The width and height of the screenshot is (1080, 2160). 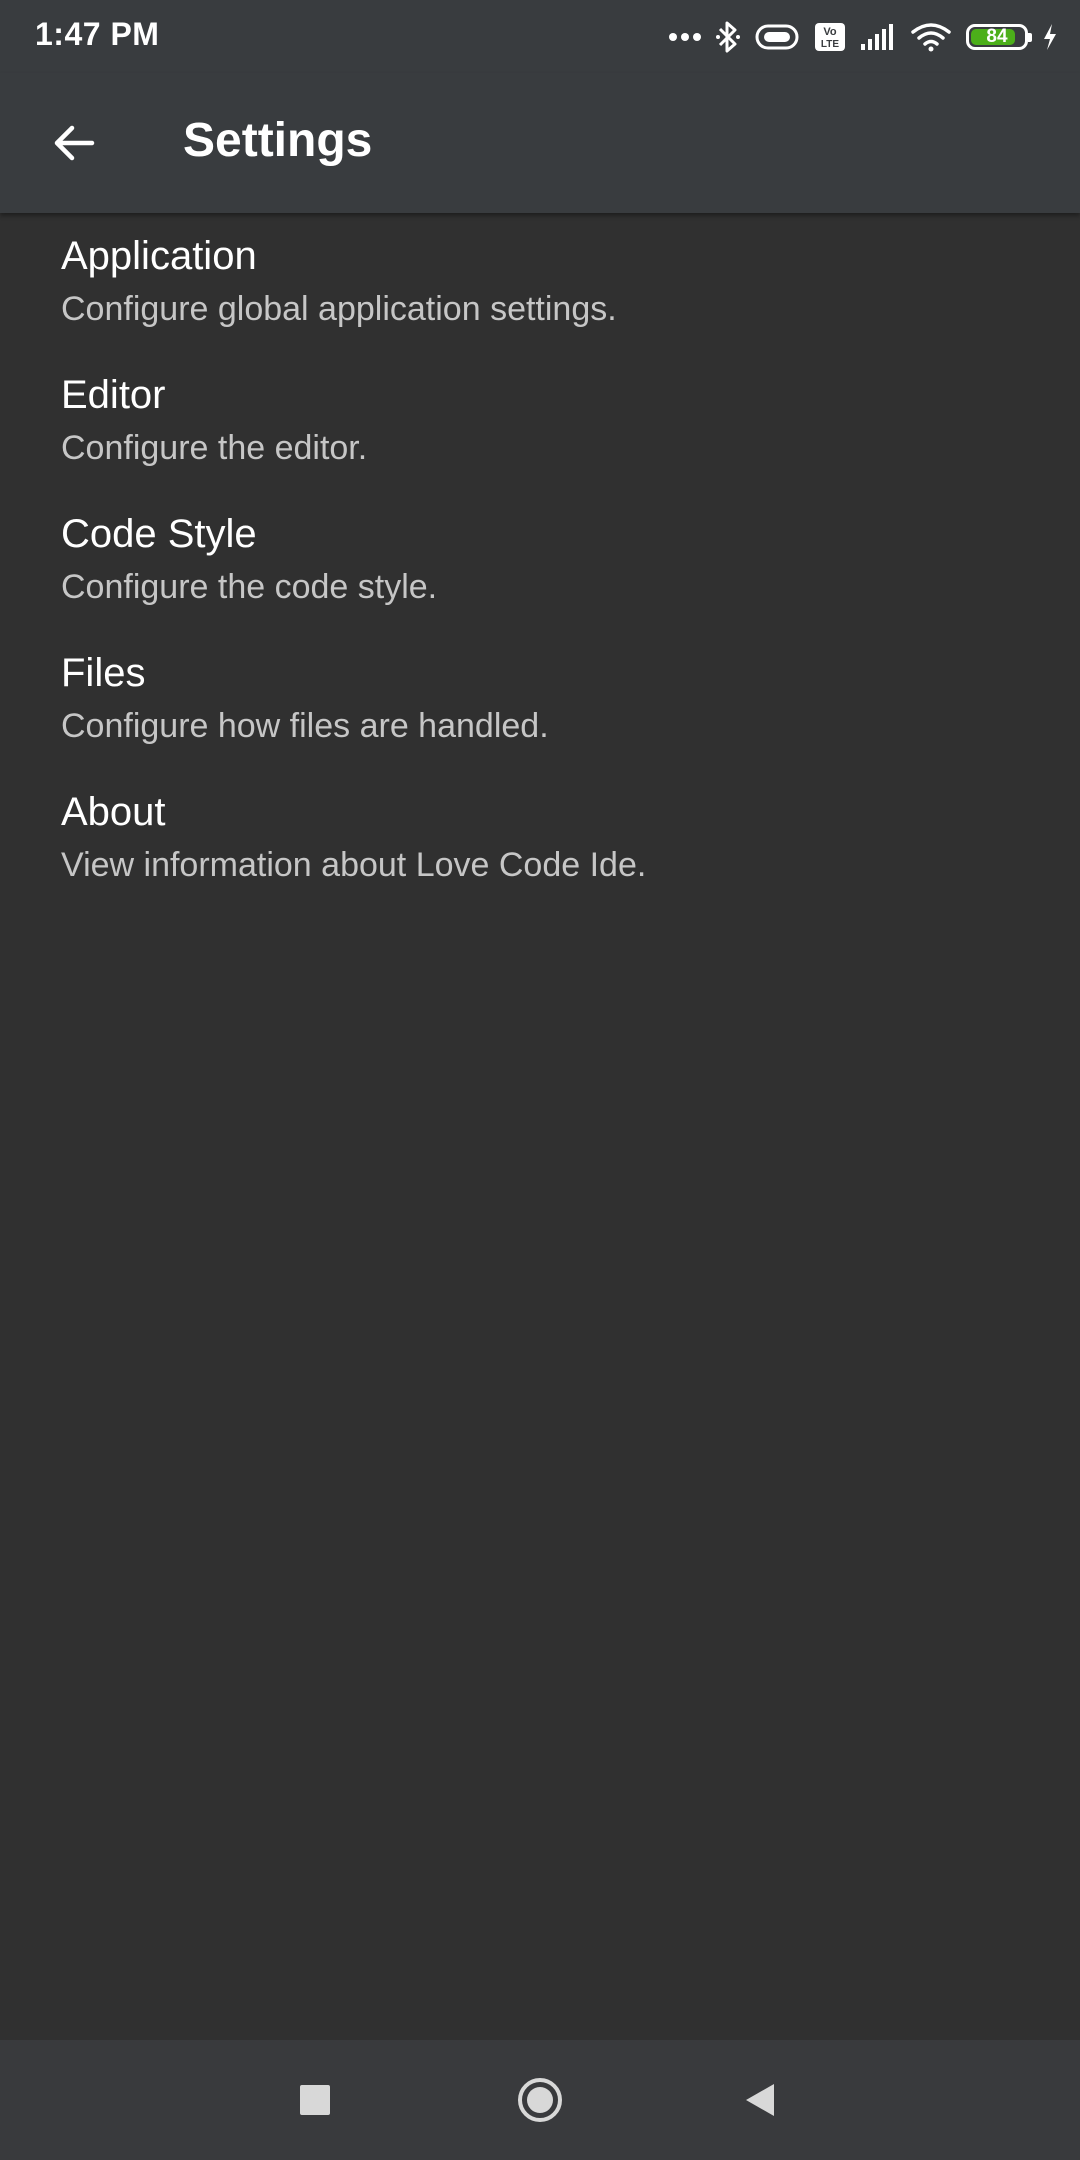 I want to click on item-title: Files, so click(x=103, y=673).